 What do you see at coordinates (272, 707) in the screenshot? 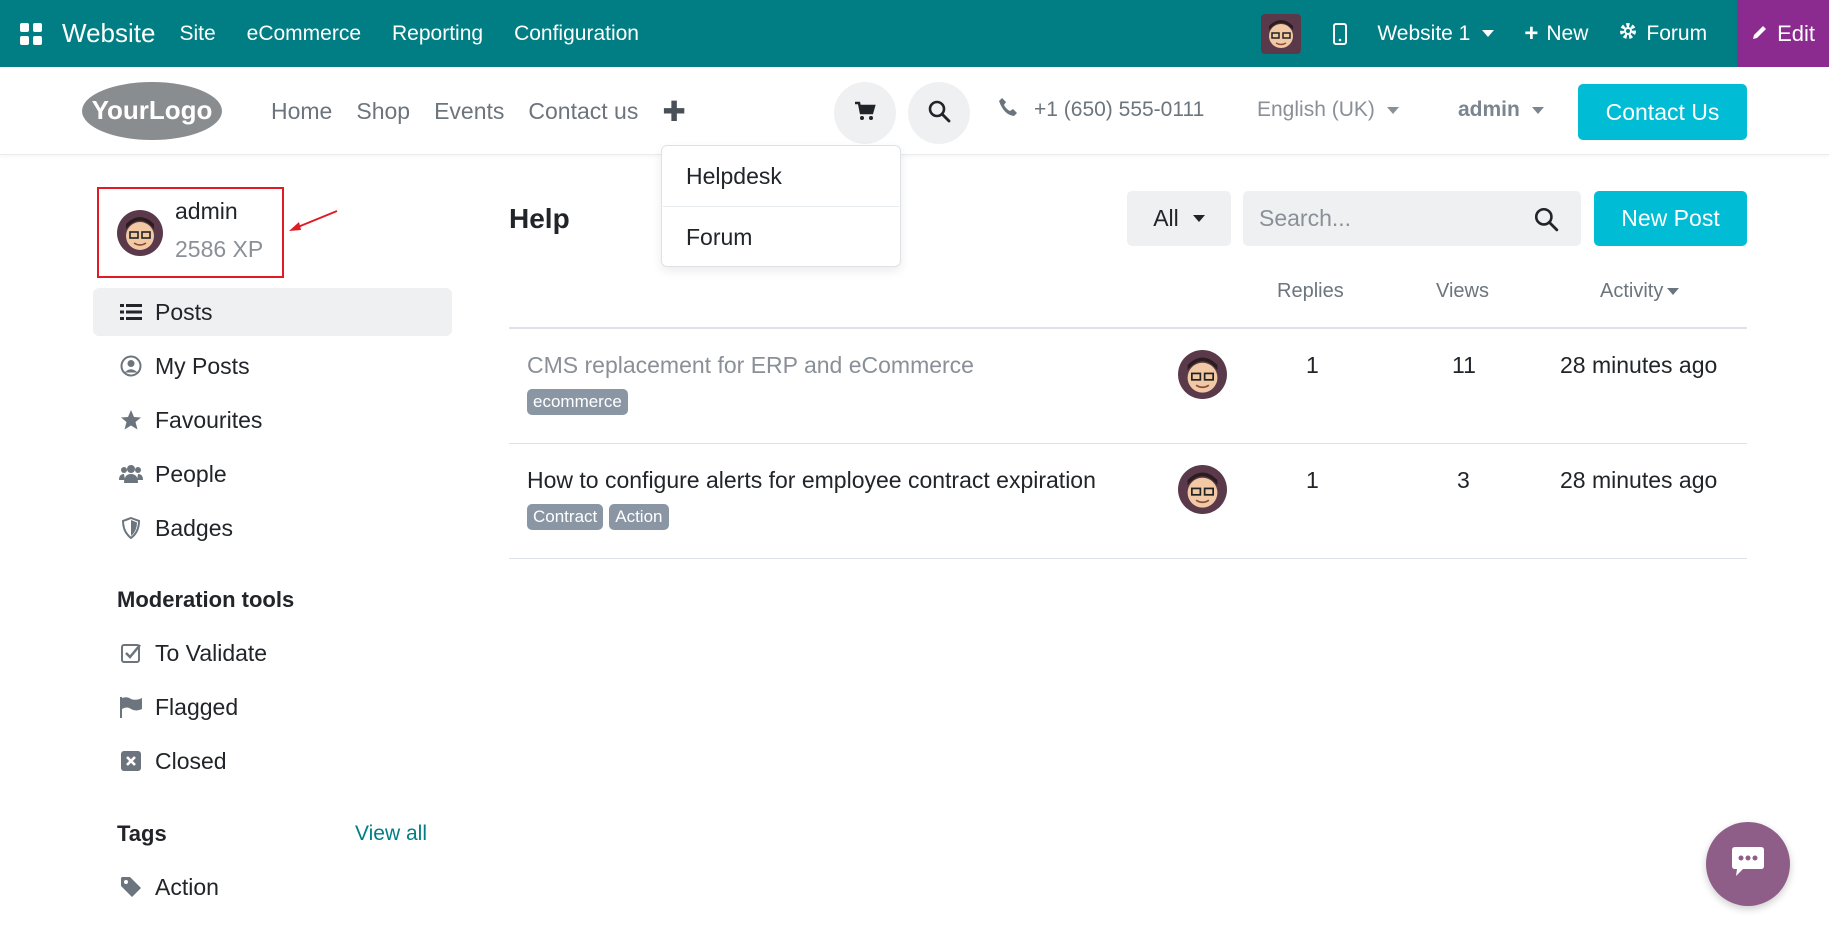
I see `sidebar-item-flagged: Flagged` at bounding box center [272, 707].